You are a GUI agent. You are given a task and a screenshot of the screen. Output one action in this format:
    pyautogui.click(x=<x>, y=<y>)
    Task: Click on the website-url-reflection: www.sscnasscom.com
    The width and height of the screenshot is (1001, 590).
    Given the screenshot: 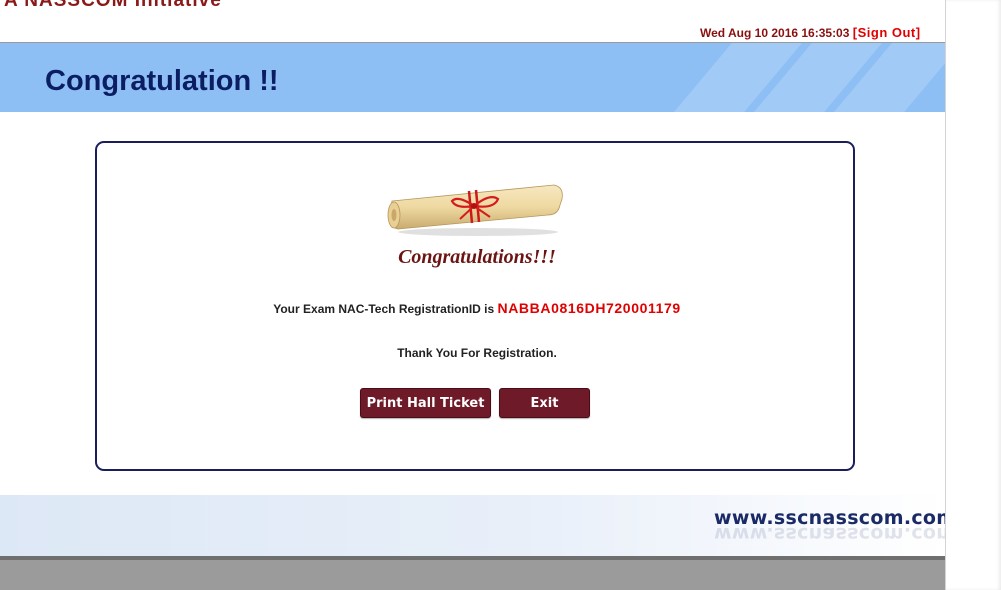 What is the action you would take?
    pyautogui.click(x=835, y=534)
    